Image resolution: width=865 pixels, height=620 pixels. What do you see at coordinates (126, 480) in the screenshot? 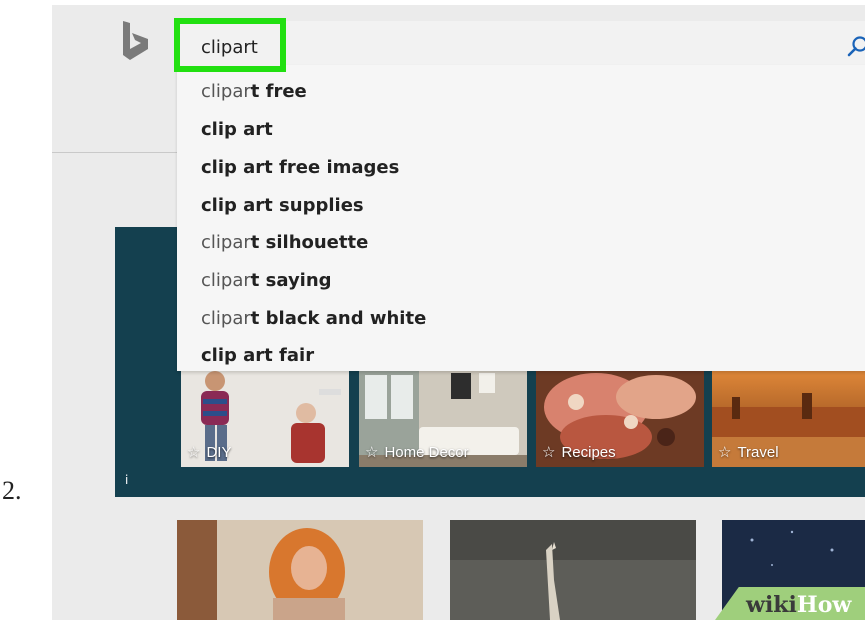
I see `info-icon: i` at bounding box center [126, 480].